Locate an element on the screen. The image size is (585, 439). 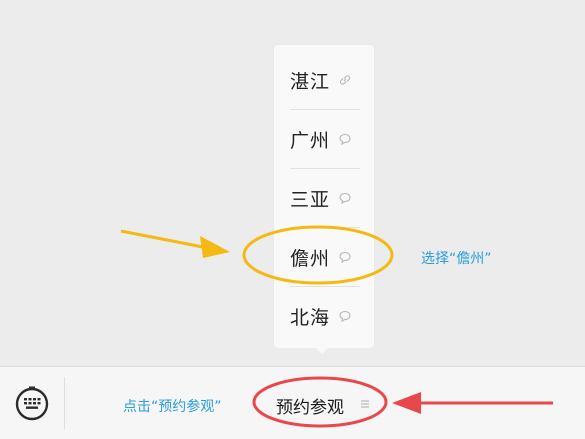
submenu-popup: 湛江 广州 三亚 儋州 北海 is located at coordinates (324, 199).